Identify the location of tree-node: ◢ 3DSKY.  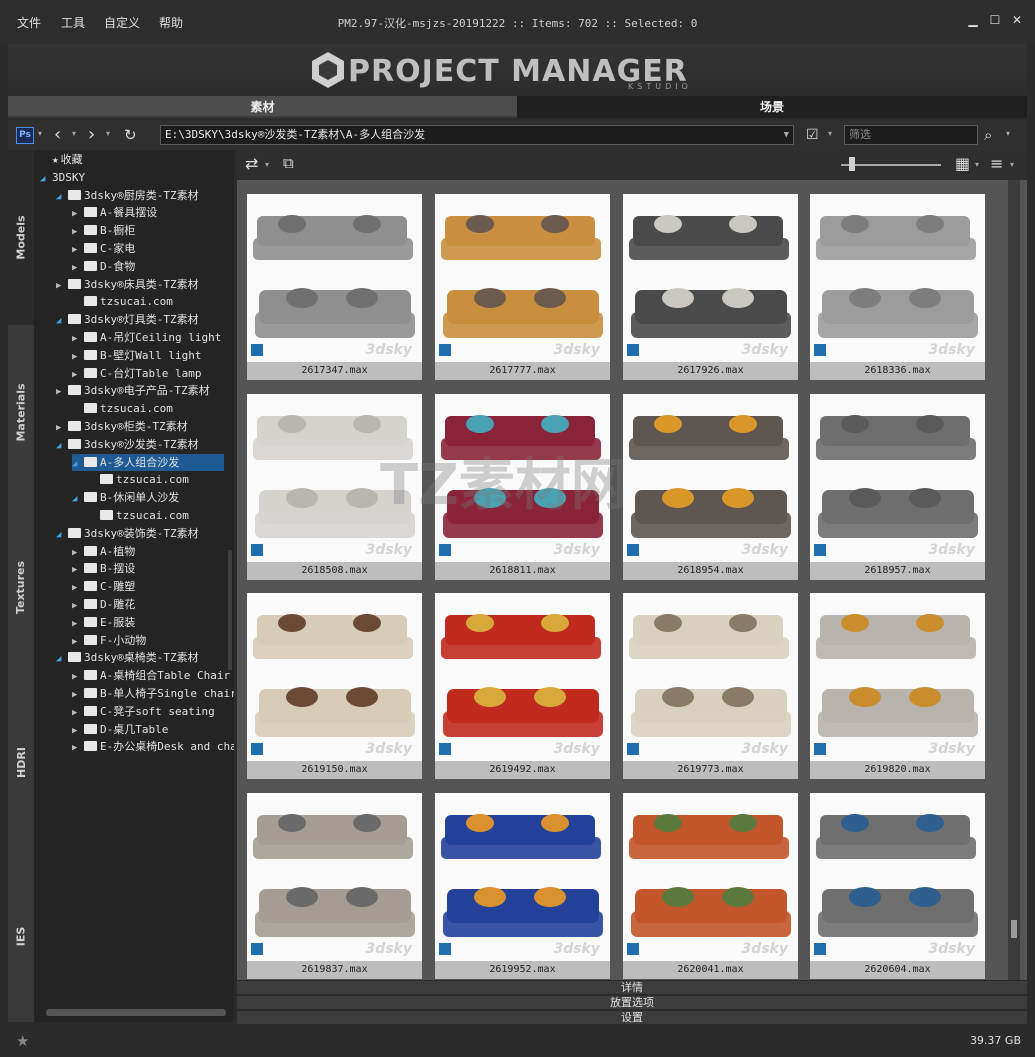
(62, 177).